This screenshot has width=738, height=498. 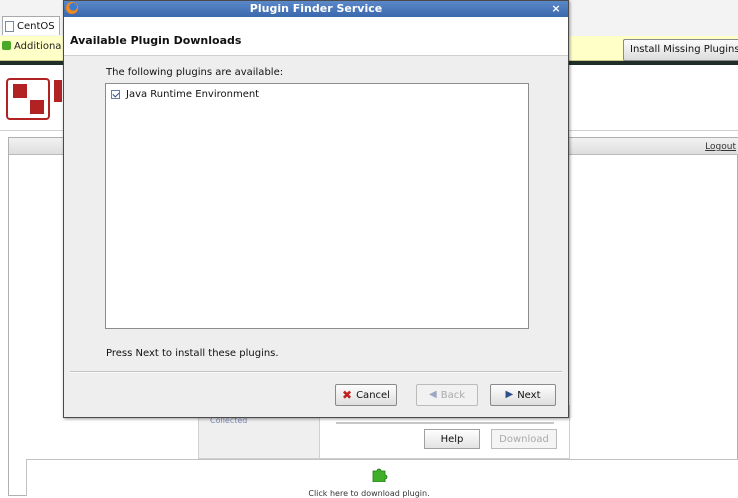 What do you see at coordinates (36, 26) in the screenshot?
I see `browser-tab-title: CentOS` at bounding box center [36, 26].